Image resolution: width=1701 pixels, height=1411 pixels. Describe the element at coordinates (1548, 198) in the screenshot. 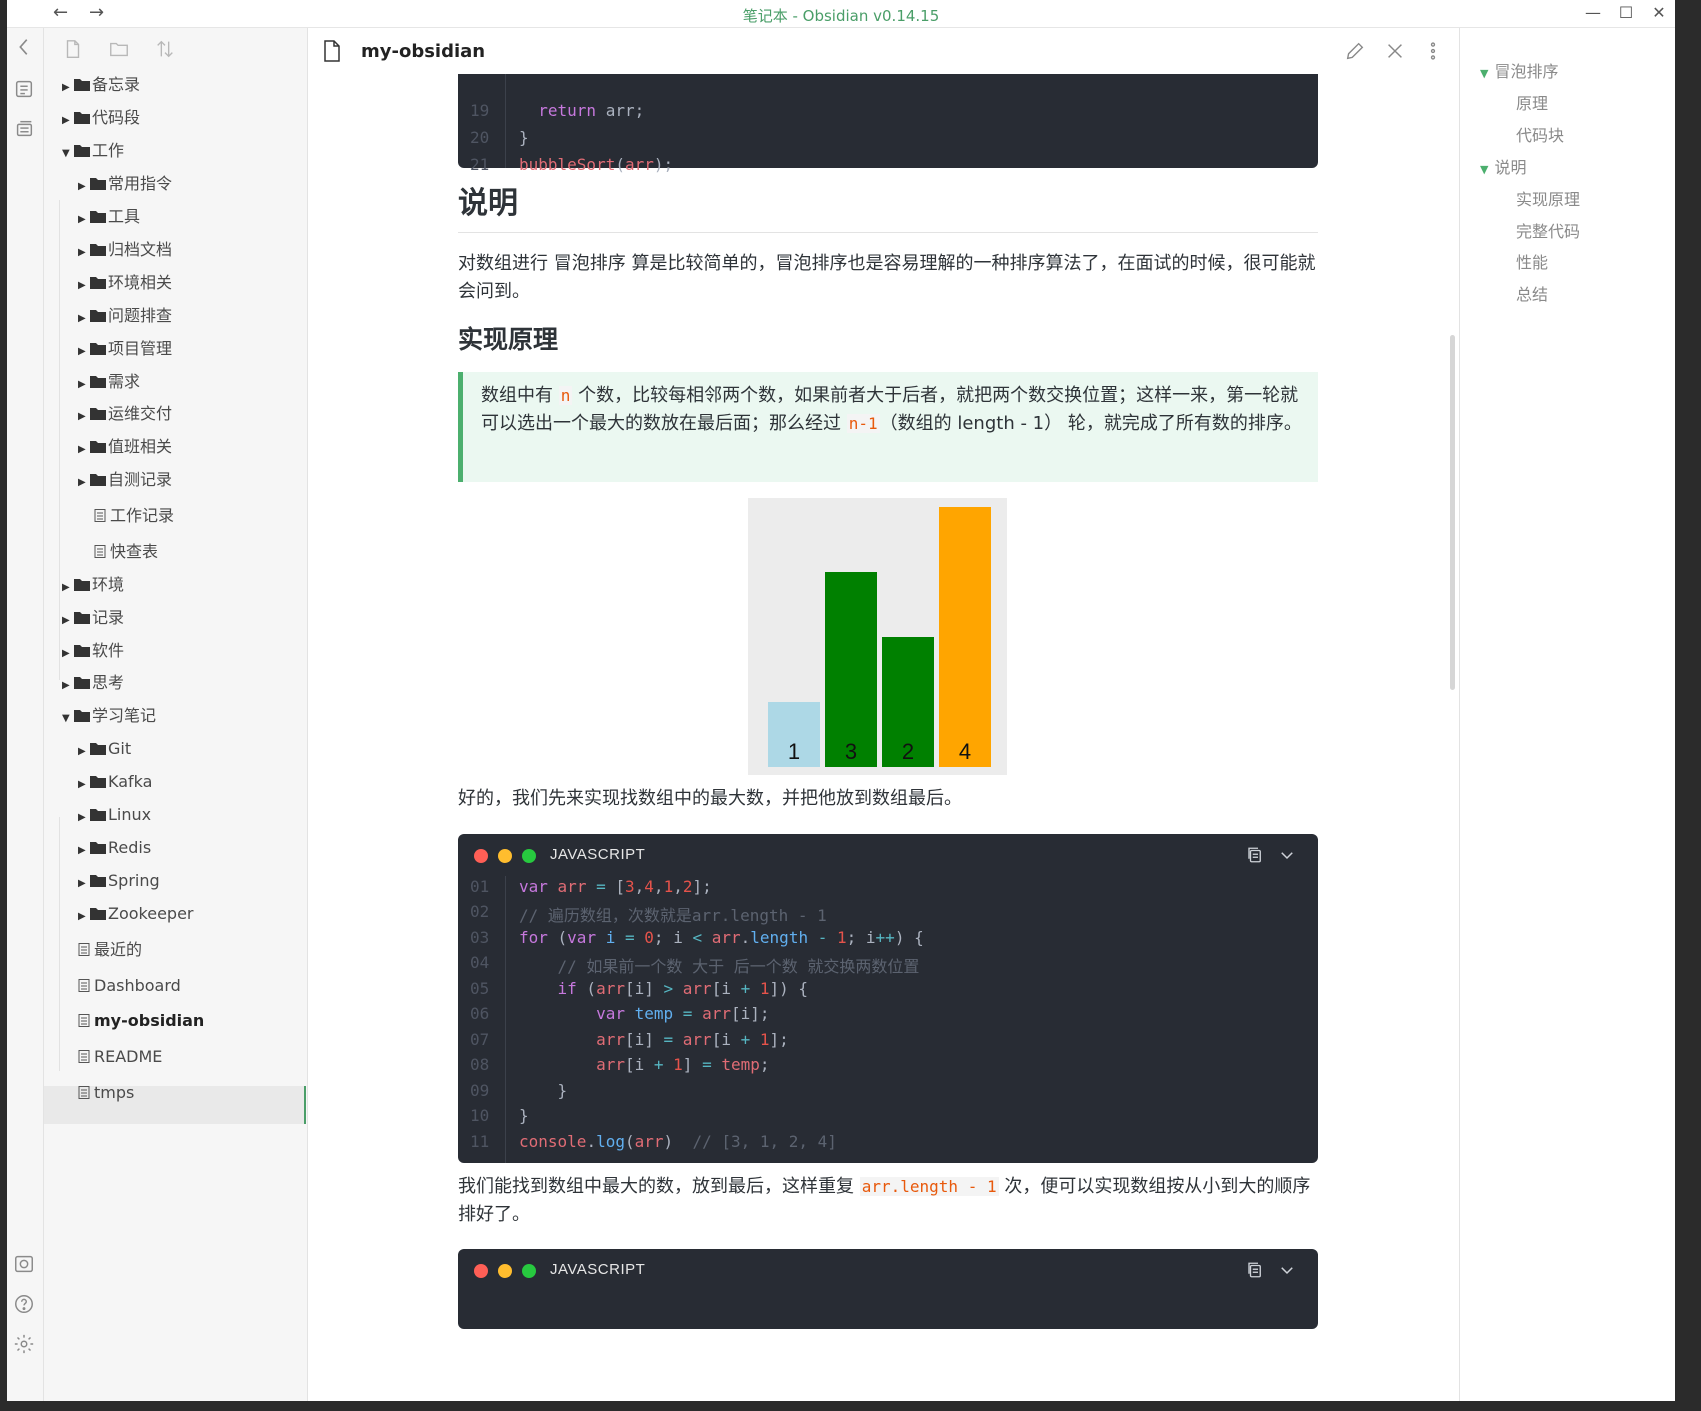

I see `outline-item: 实现原理` at that location.